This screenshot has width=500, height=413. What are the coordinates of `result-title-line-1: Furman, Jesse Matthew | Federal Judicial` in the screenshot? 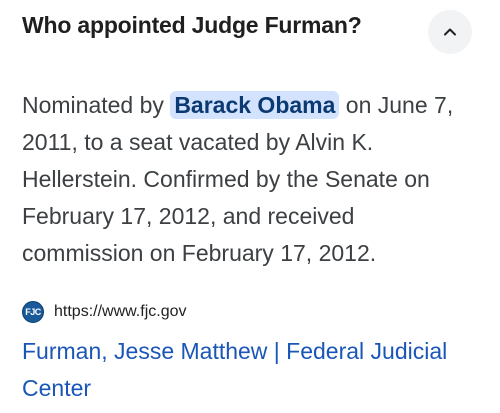 It's located at (235, 351).